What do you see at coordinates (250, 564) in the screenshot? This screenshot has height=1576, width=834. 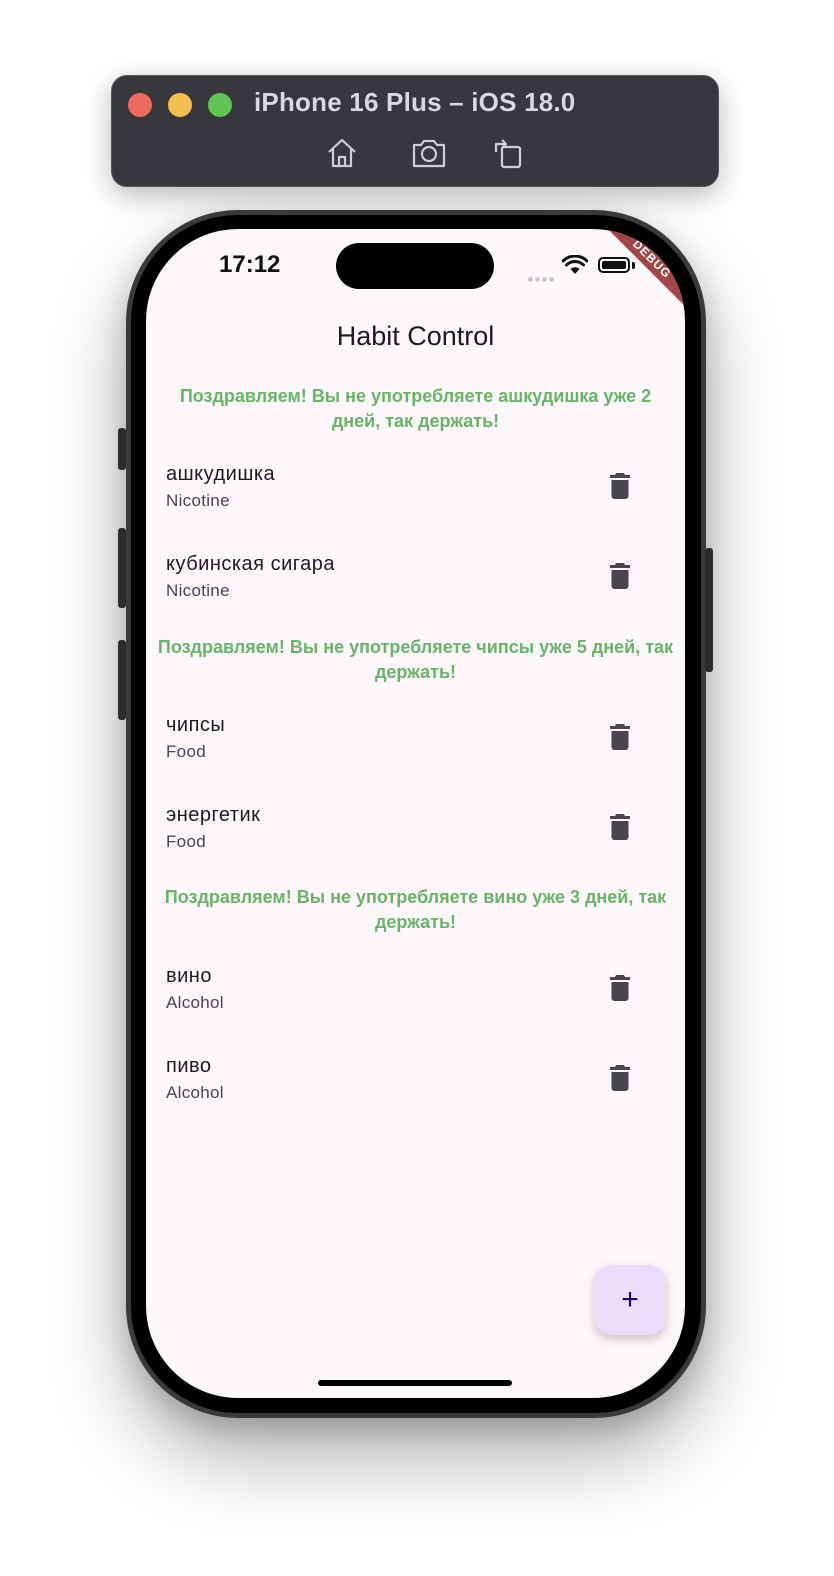 I see `habit-name: кубинская сигара` at bounding box center [250, 564].